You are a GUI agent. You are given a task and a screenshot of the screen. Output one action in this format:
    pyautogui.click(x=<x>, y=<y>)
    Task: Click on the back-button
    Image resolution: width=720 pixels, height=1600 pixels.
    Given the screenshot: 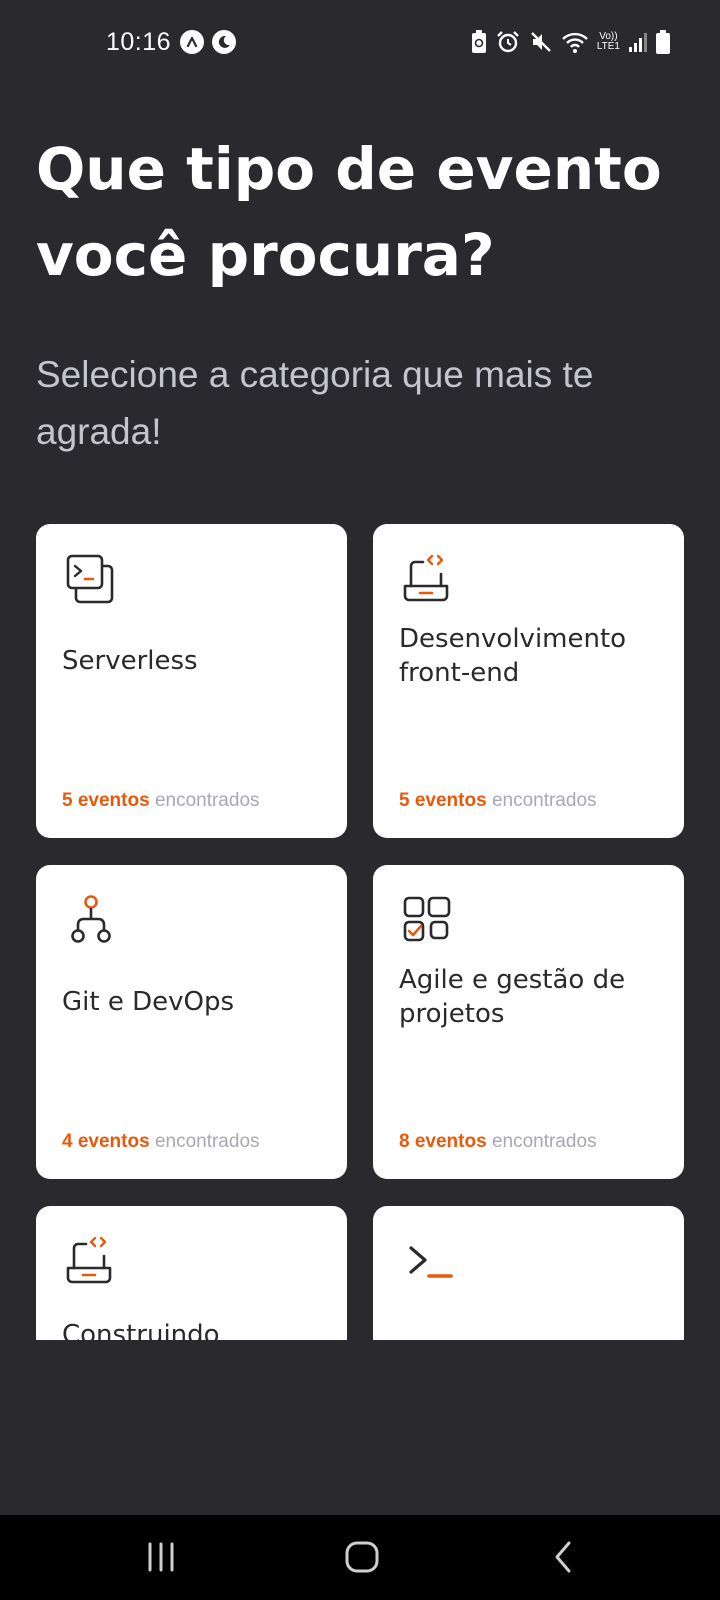 What is the action you would take?
    pyautogui.click(x=563, y=1557)
    